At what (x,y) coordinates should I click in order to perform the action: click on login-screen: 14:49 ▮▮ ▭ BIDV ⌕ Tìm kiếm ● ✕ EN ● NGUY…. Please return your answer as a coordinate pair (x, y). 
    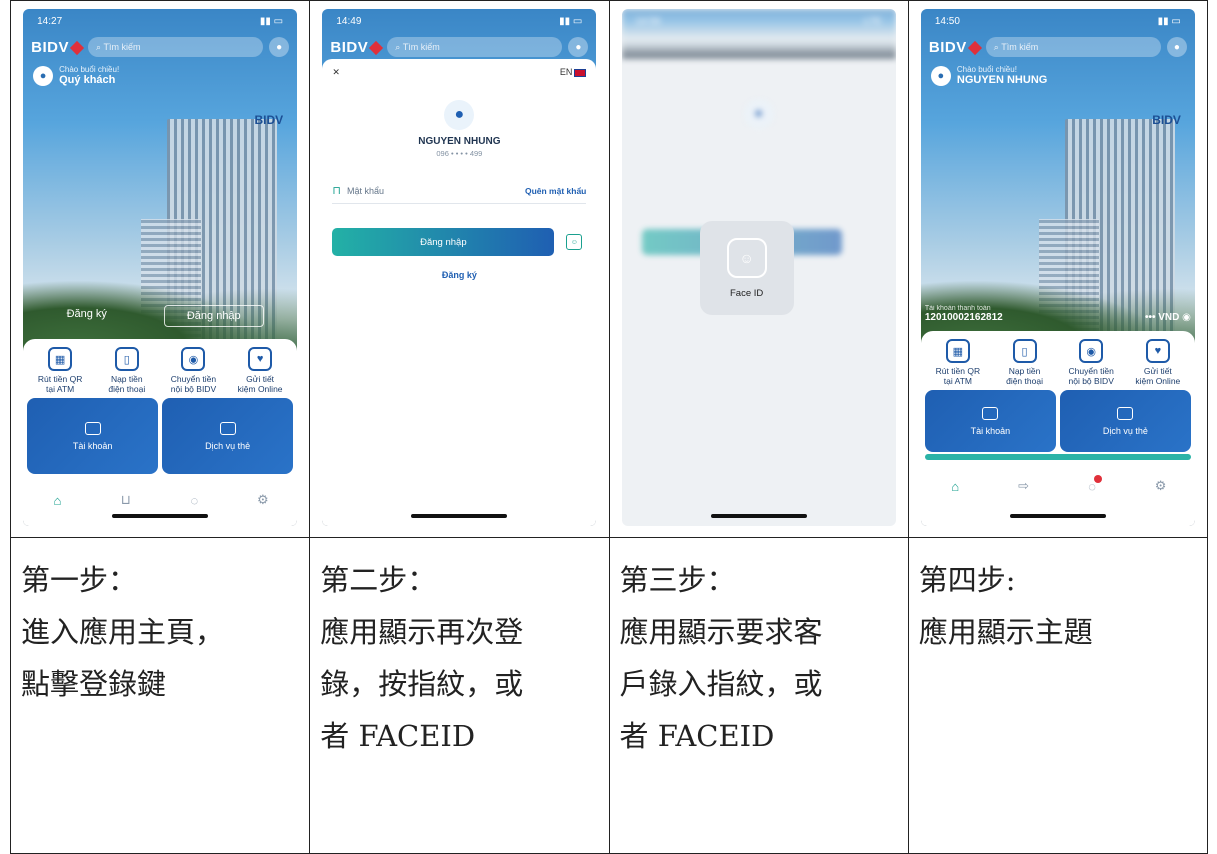
    Looking at the image, I should click on (459, 267).